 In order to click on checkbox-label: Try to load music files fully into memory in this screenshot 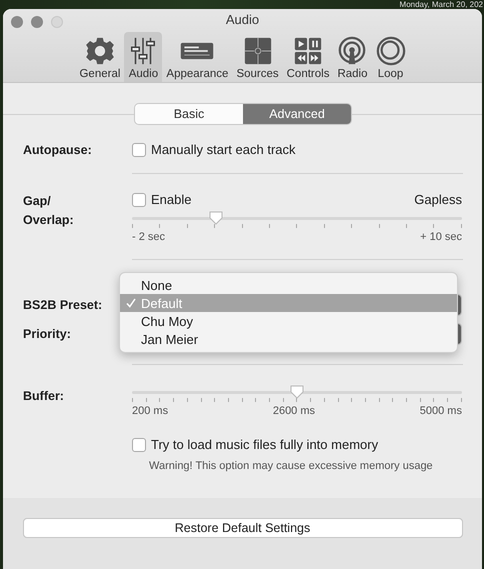, I will do `click(264, 444)`.